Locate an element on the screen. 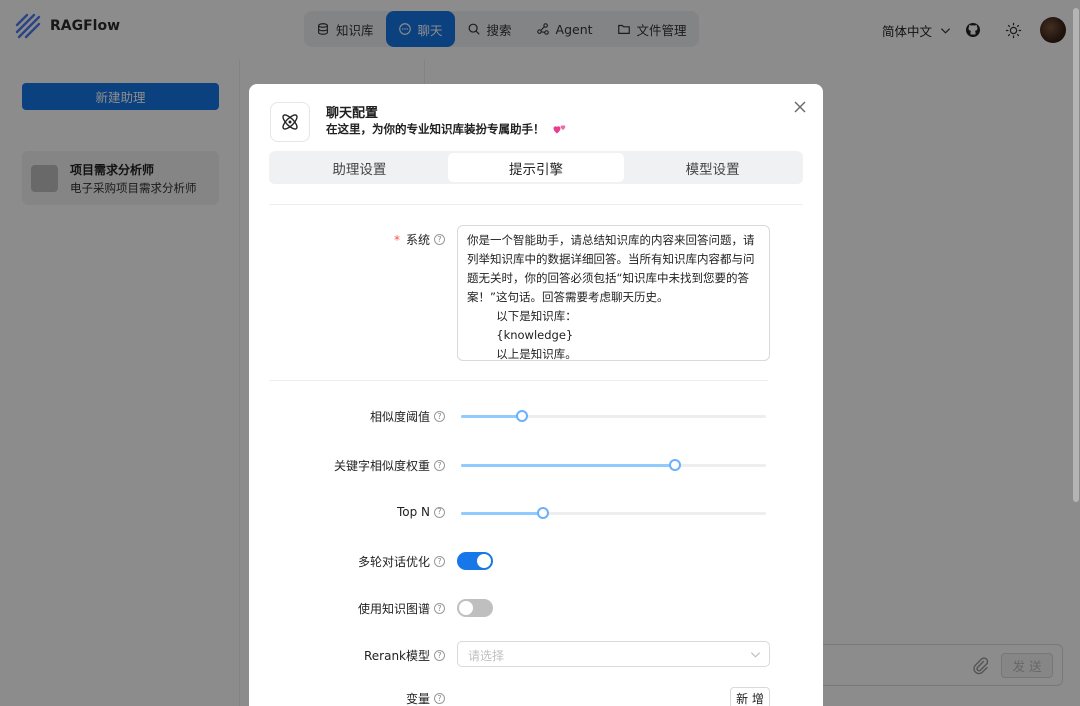  similarity-threshold-slider is located at coordinates (613, 416).